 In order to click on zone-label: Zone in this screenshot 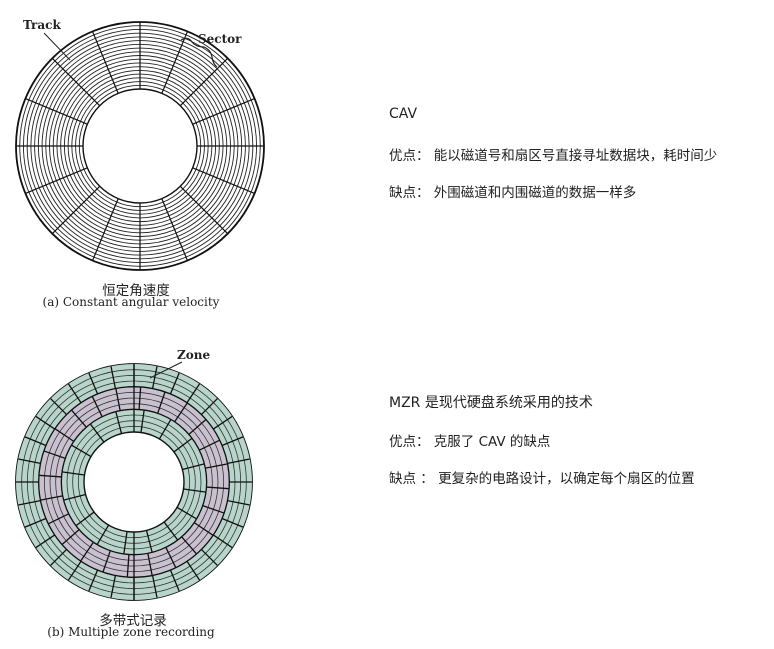, I will do `click(193, 355)`.